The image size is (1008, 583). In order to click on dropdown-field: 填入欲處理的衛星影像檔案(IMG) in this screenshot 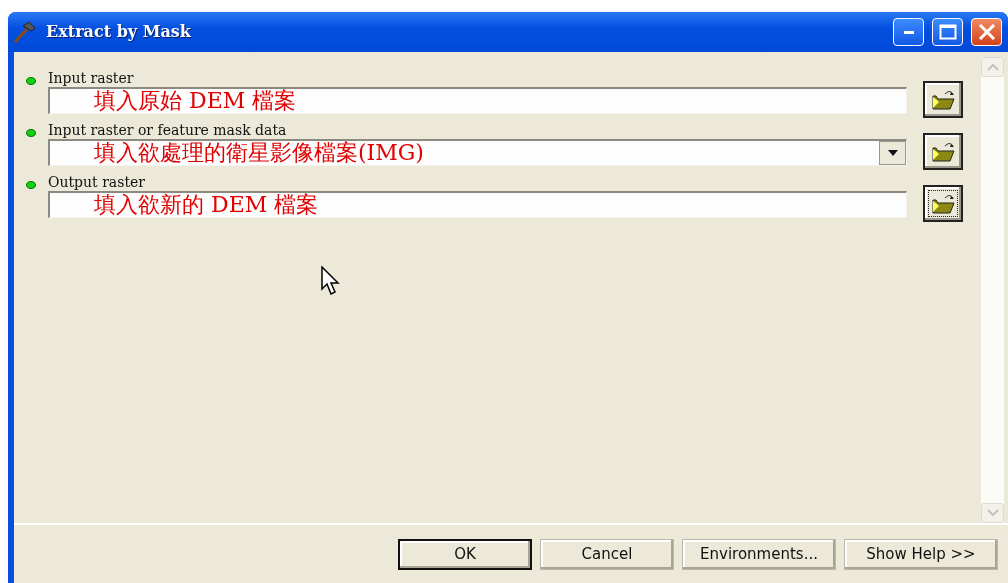, I will do `click(477, 152)`.